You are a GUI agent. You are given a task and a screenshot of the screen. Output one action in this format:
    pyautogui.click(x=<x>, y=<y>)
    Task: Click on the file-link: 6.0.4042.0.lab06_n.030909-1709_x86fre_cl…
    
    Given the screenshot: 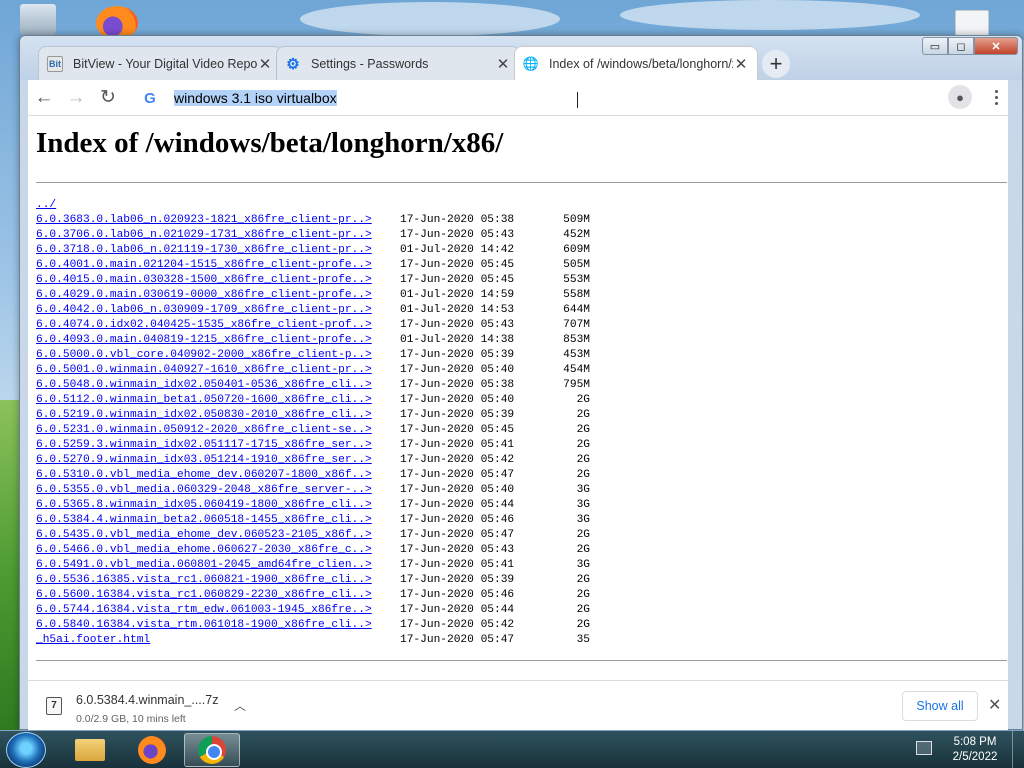 What is the action you would take?
    pyautogui.click(x=218, y=310)
    